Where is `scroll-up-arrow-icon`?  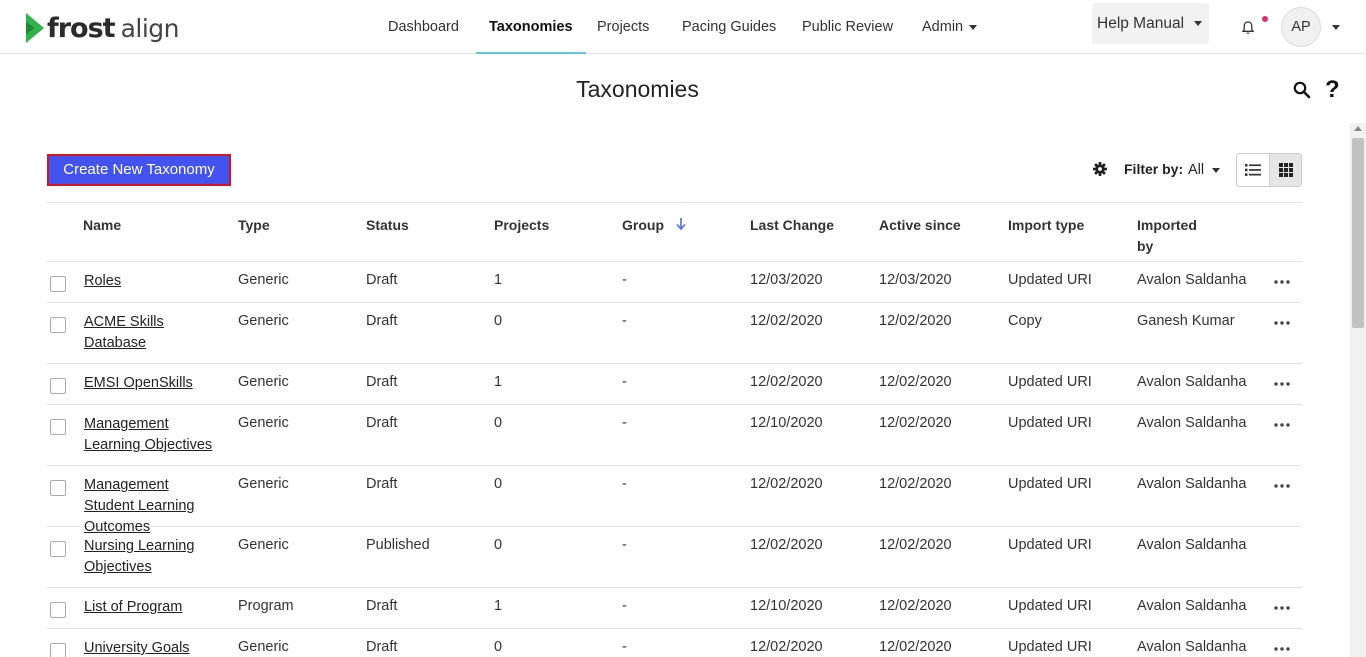
scroll-up-arrow-icon is located at coordinates (1358, 128).